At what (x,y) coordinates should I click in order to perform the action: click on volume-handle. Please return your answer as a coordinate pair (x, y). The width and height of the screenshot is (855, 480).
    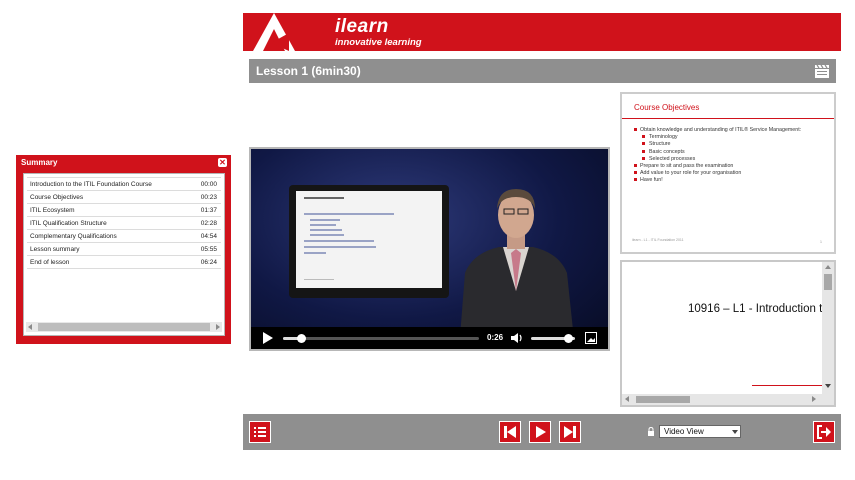
    Looking at the image, I should click on (569, 338).